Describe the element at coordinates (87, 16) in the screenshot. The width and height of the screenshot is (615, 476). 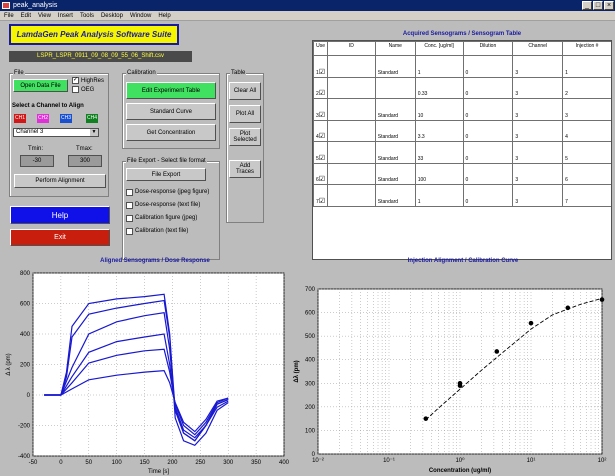
I see `menu-tools: Tools` at that location.